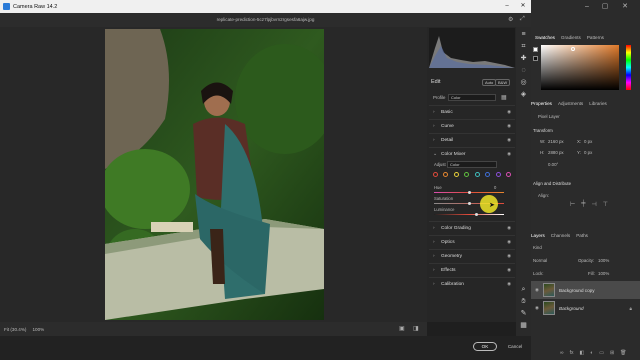 The height and width of the screenshot is (360, 640). I want to click on tab-libraries: Libraries, so click(598, 103).